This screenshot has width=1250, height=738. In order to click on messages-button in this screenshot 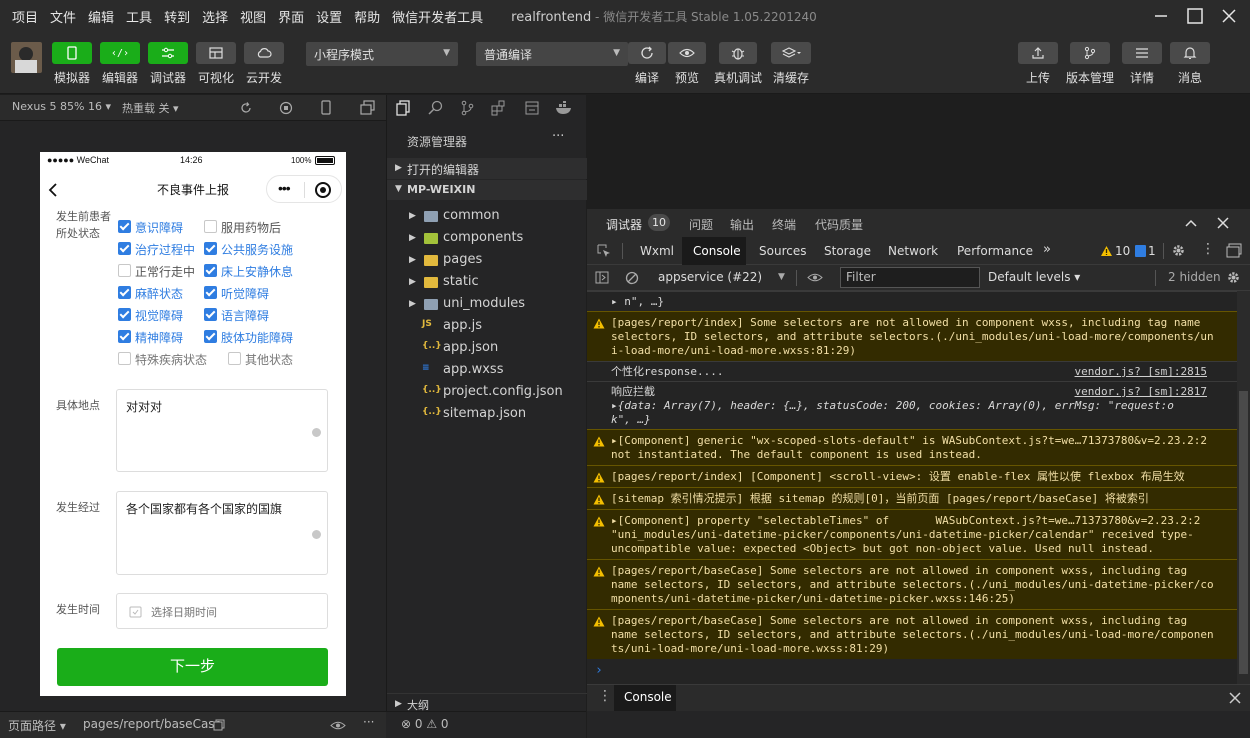, I will do `click(1190, 53)`.